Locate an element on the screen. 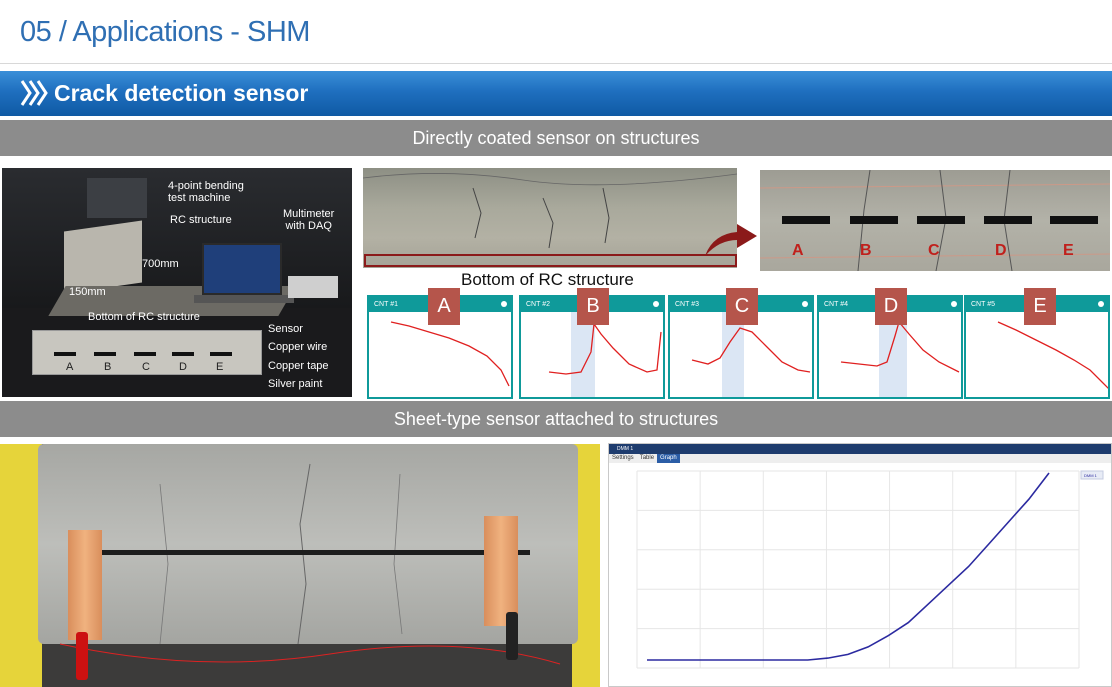 This screenshot has width=1112, height=687. closeup-letter-b: B is located at coordinates (866, 250).